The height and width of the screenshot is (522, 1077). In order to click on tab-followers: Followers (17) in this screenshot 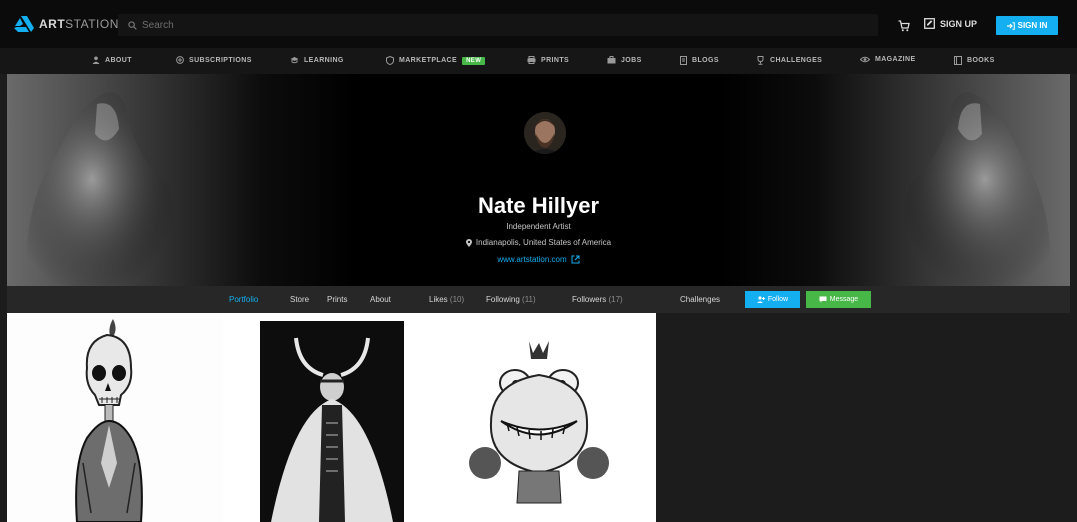, I will do `click(597, 299)`.